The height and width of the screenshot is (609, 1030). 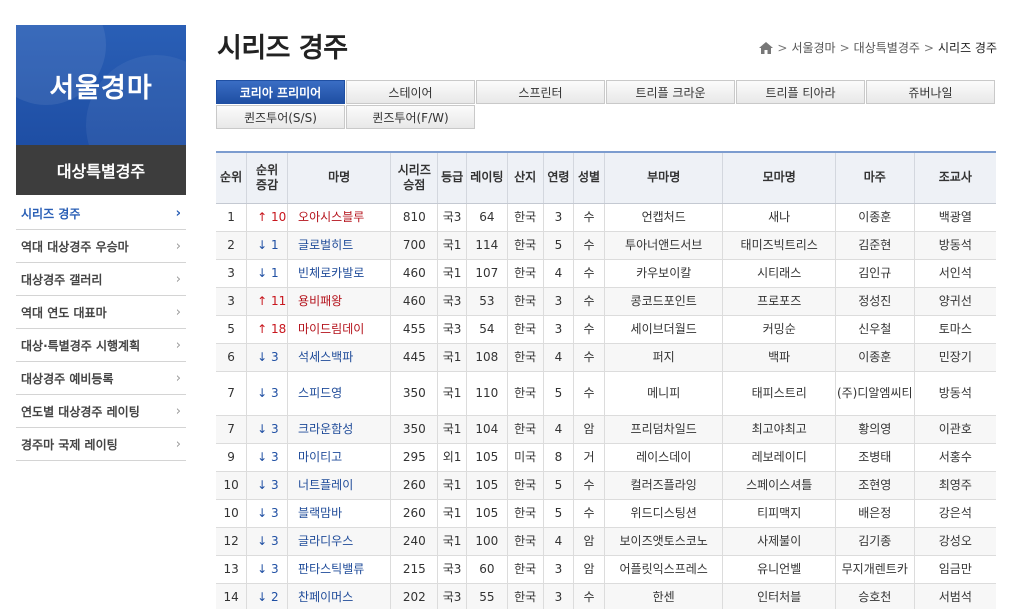 I want to click on cell-rank: 10, so click(x=232, y=513).